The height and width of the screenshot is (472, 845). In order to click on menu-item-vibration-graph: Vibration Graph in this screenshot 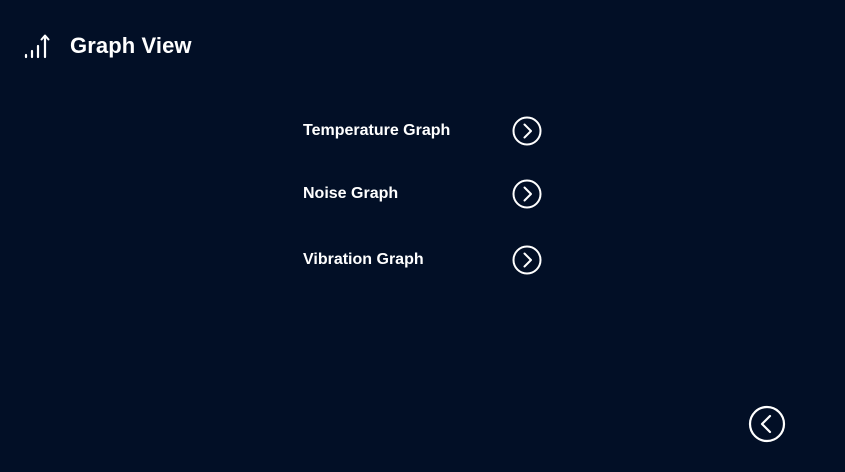, I will do `click(423, 260)`.